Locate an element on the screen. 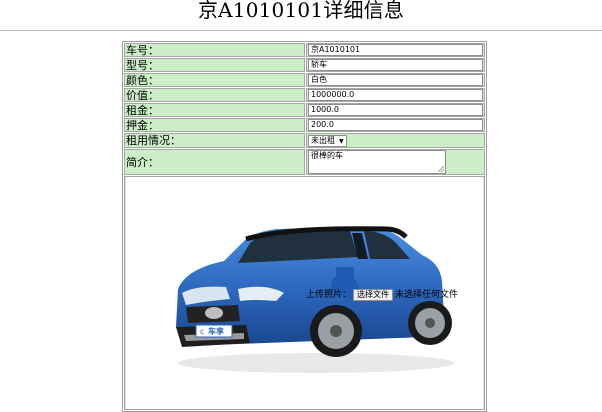 The height and width of the screenshot is (412, 602). plate-logo-text: 车享 is located at coordinates (216, 331).